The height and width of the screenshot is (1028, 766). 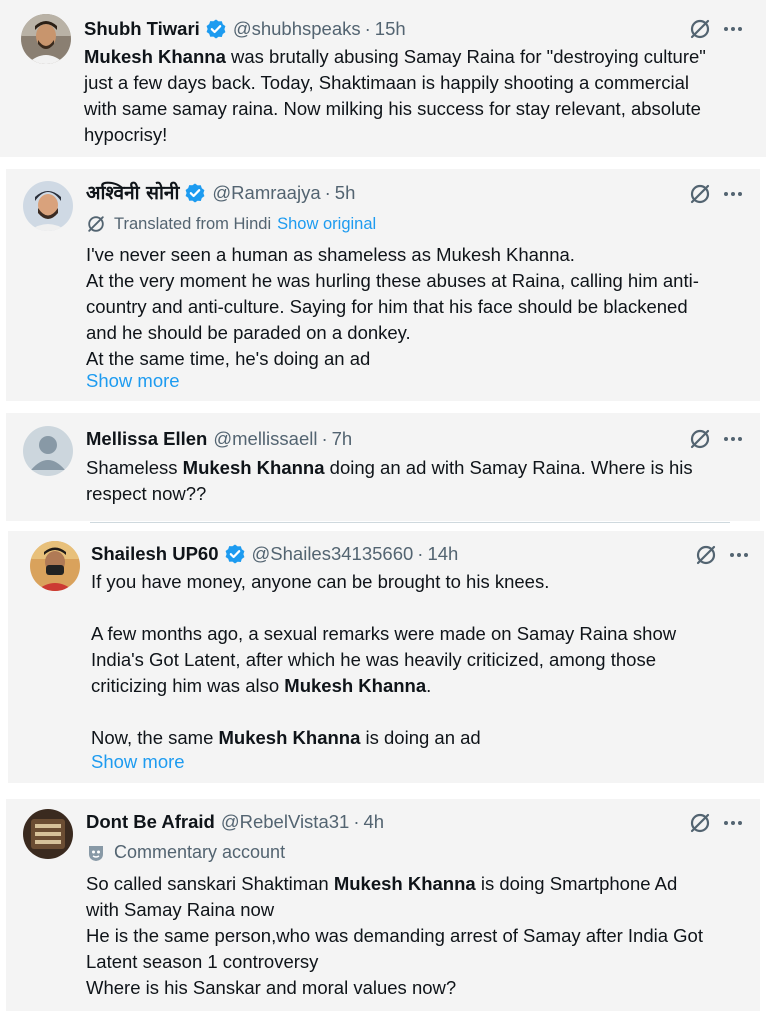 I want to click on translate-icon, so click(x=96, y=224).